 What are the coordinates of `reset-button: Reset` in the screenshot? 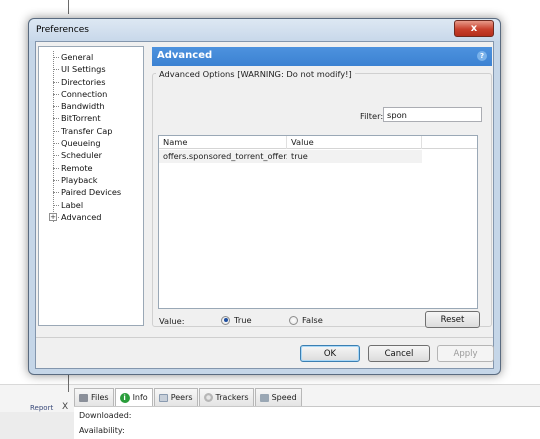 It's located at (452, 319).